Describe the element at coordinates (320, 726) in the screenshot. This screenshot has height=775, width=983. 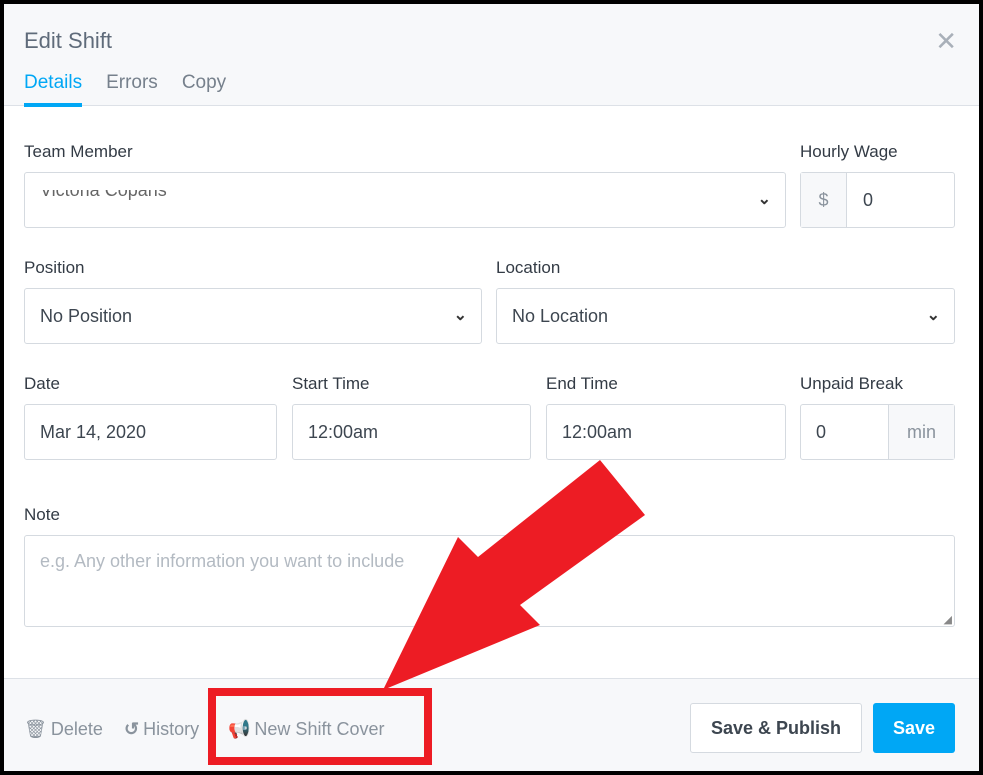
I see `red-highlight-box` at that location.